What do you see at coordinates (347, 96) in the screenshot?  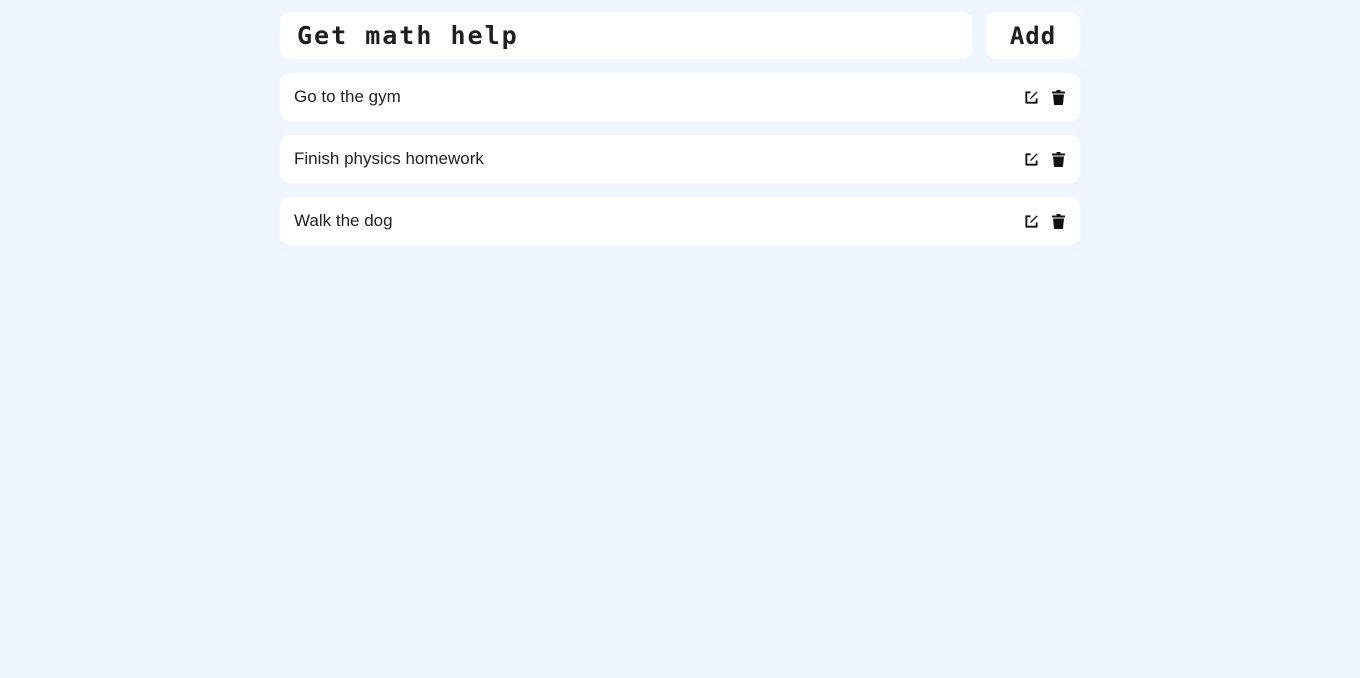 I see `task-text: Go to the gym` at bounding box center [347, 96].